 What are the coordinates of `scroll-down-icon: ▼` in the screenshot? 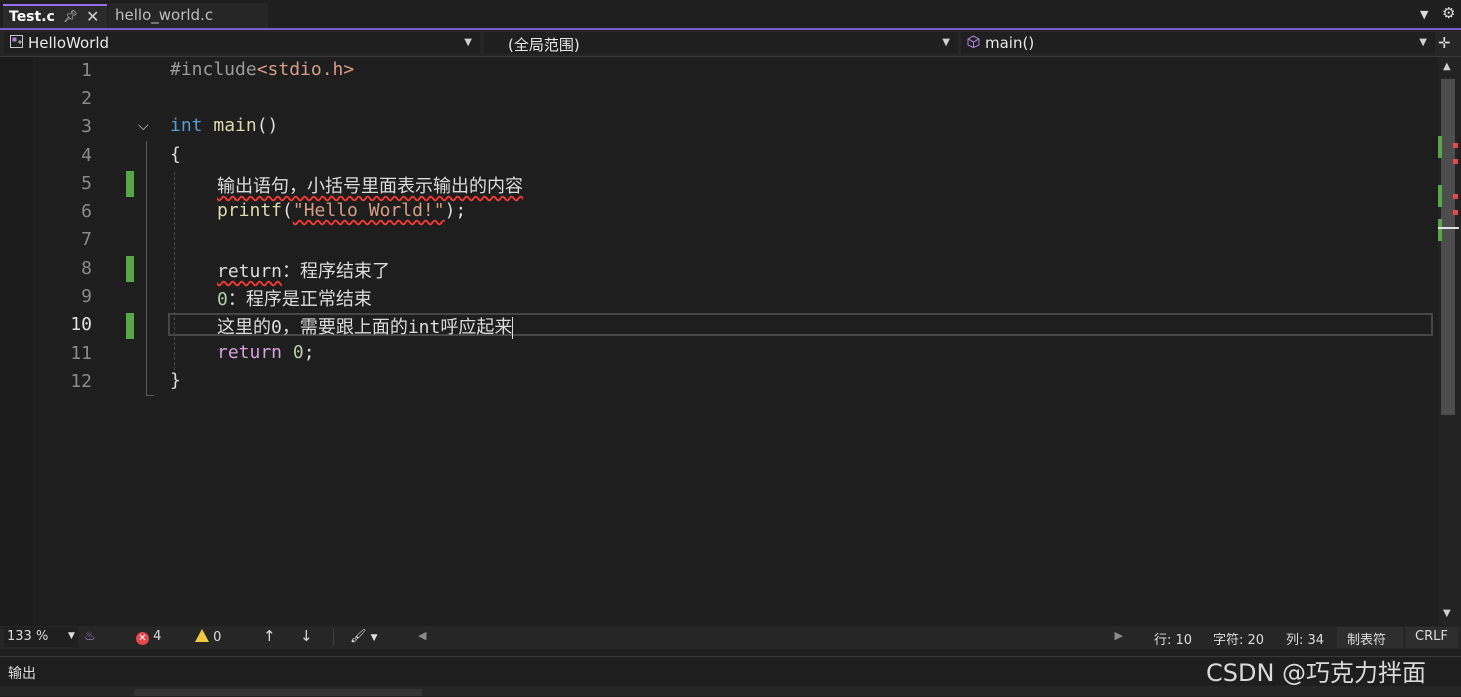 It's located at (1447, 613).